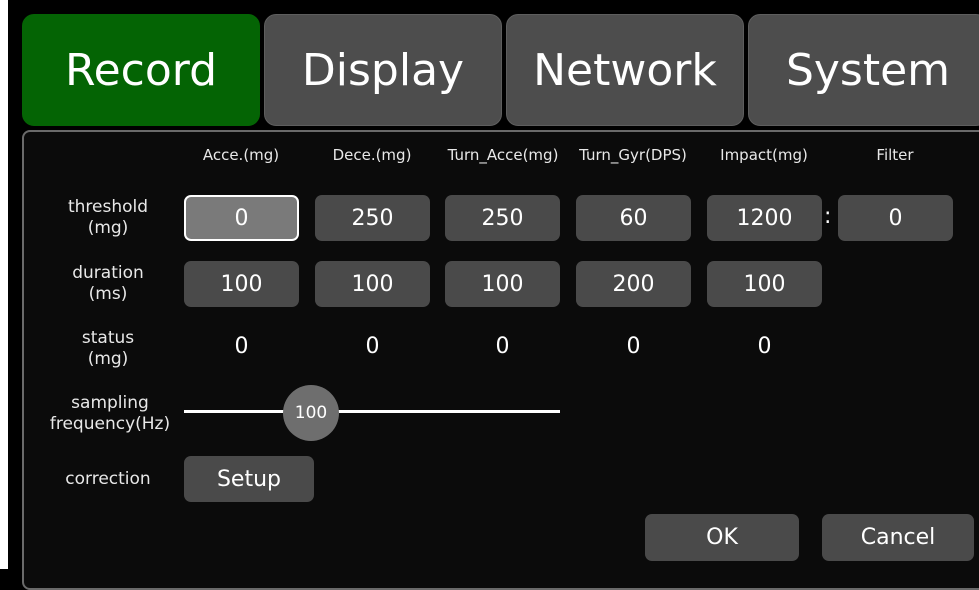 The width and height of the screenshot is (979, 590). Describe the element at coordinates (633, 284) in the screenshot. I see `duration-turn-gyr-field: 200` at that location.